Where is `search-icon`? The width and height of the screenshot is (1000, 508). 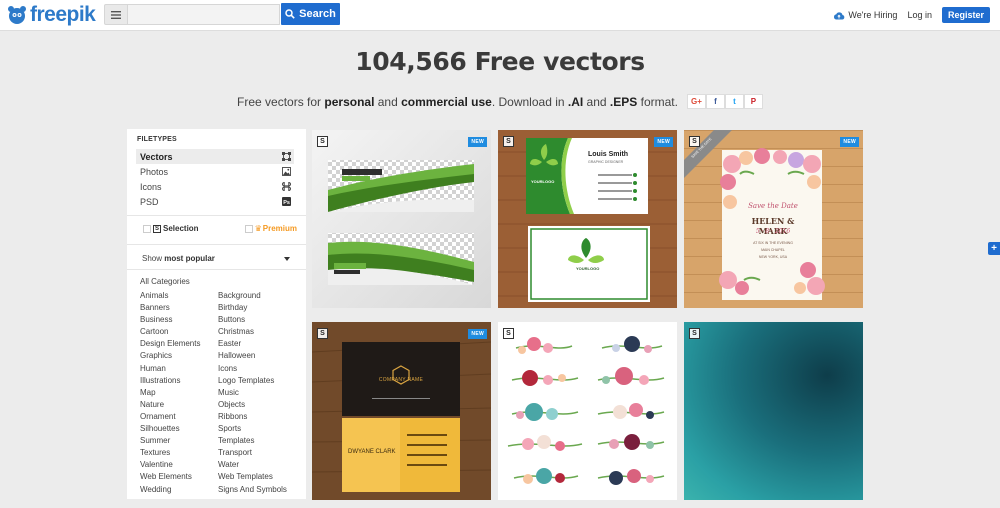 search-icon is located at coordinates (290, 14).